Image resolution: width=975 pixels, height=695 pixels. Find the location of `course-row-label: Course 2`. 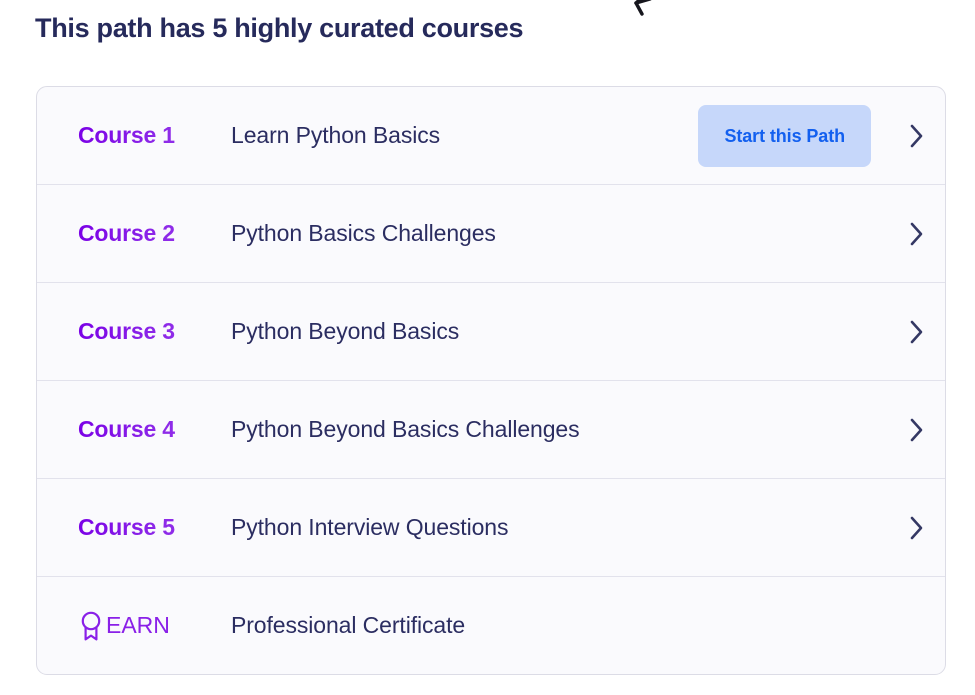

course-row-label: Course 2 is located at coordinates (154, 233).